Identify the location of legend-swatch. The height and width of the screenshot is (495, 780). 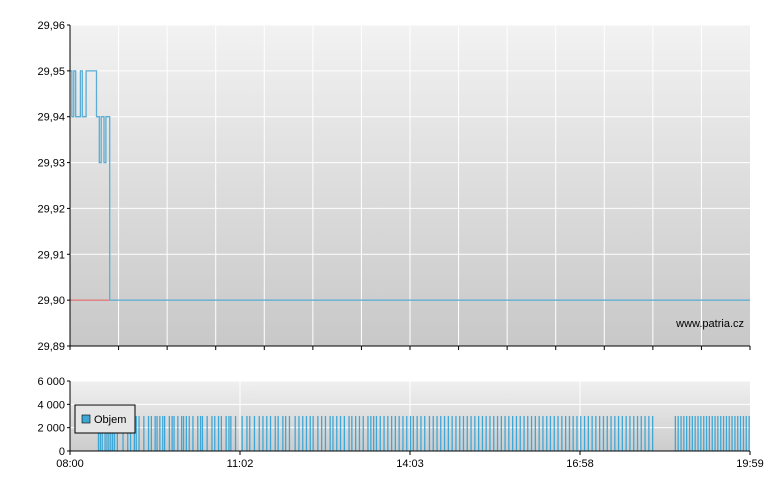
(86, 419).